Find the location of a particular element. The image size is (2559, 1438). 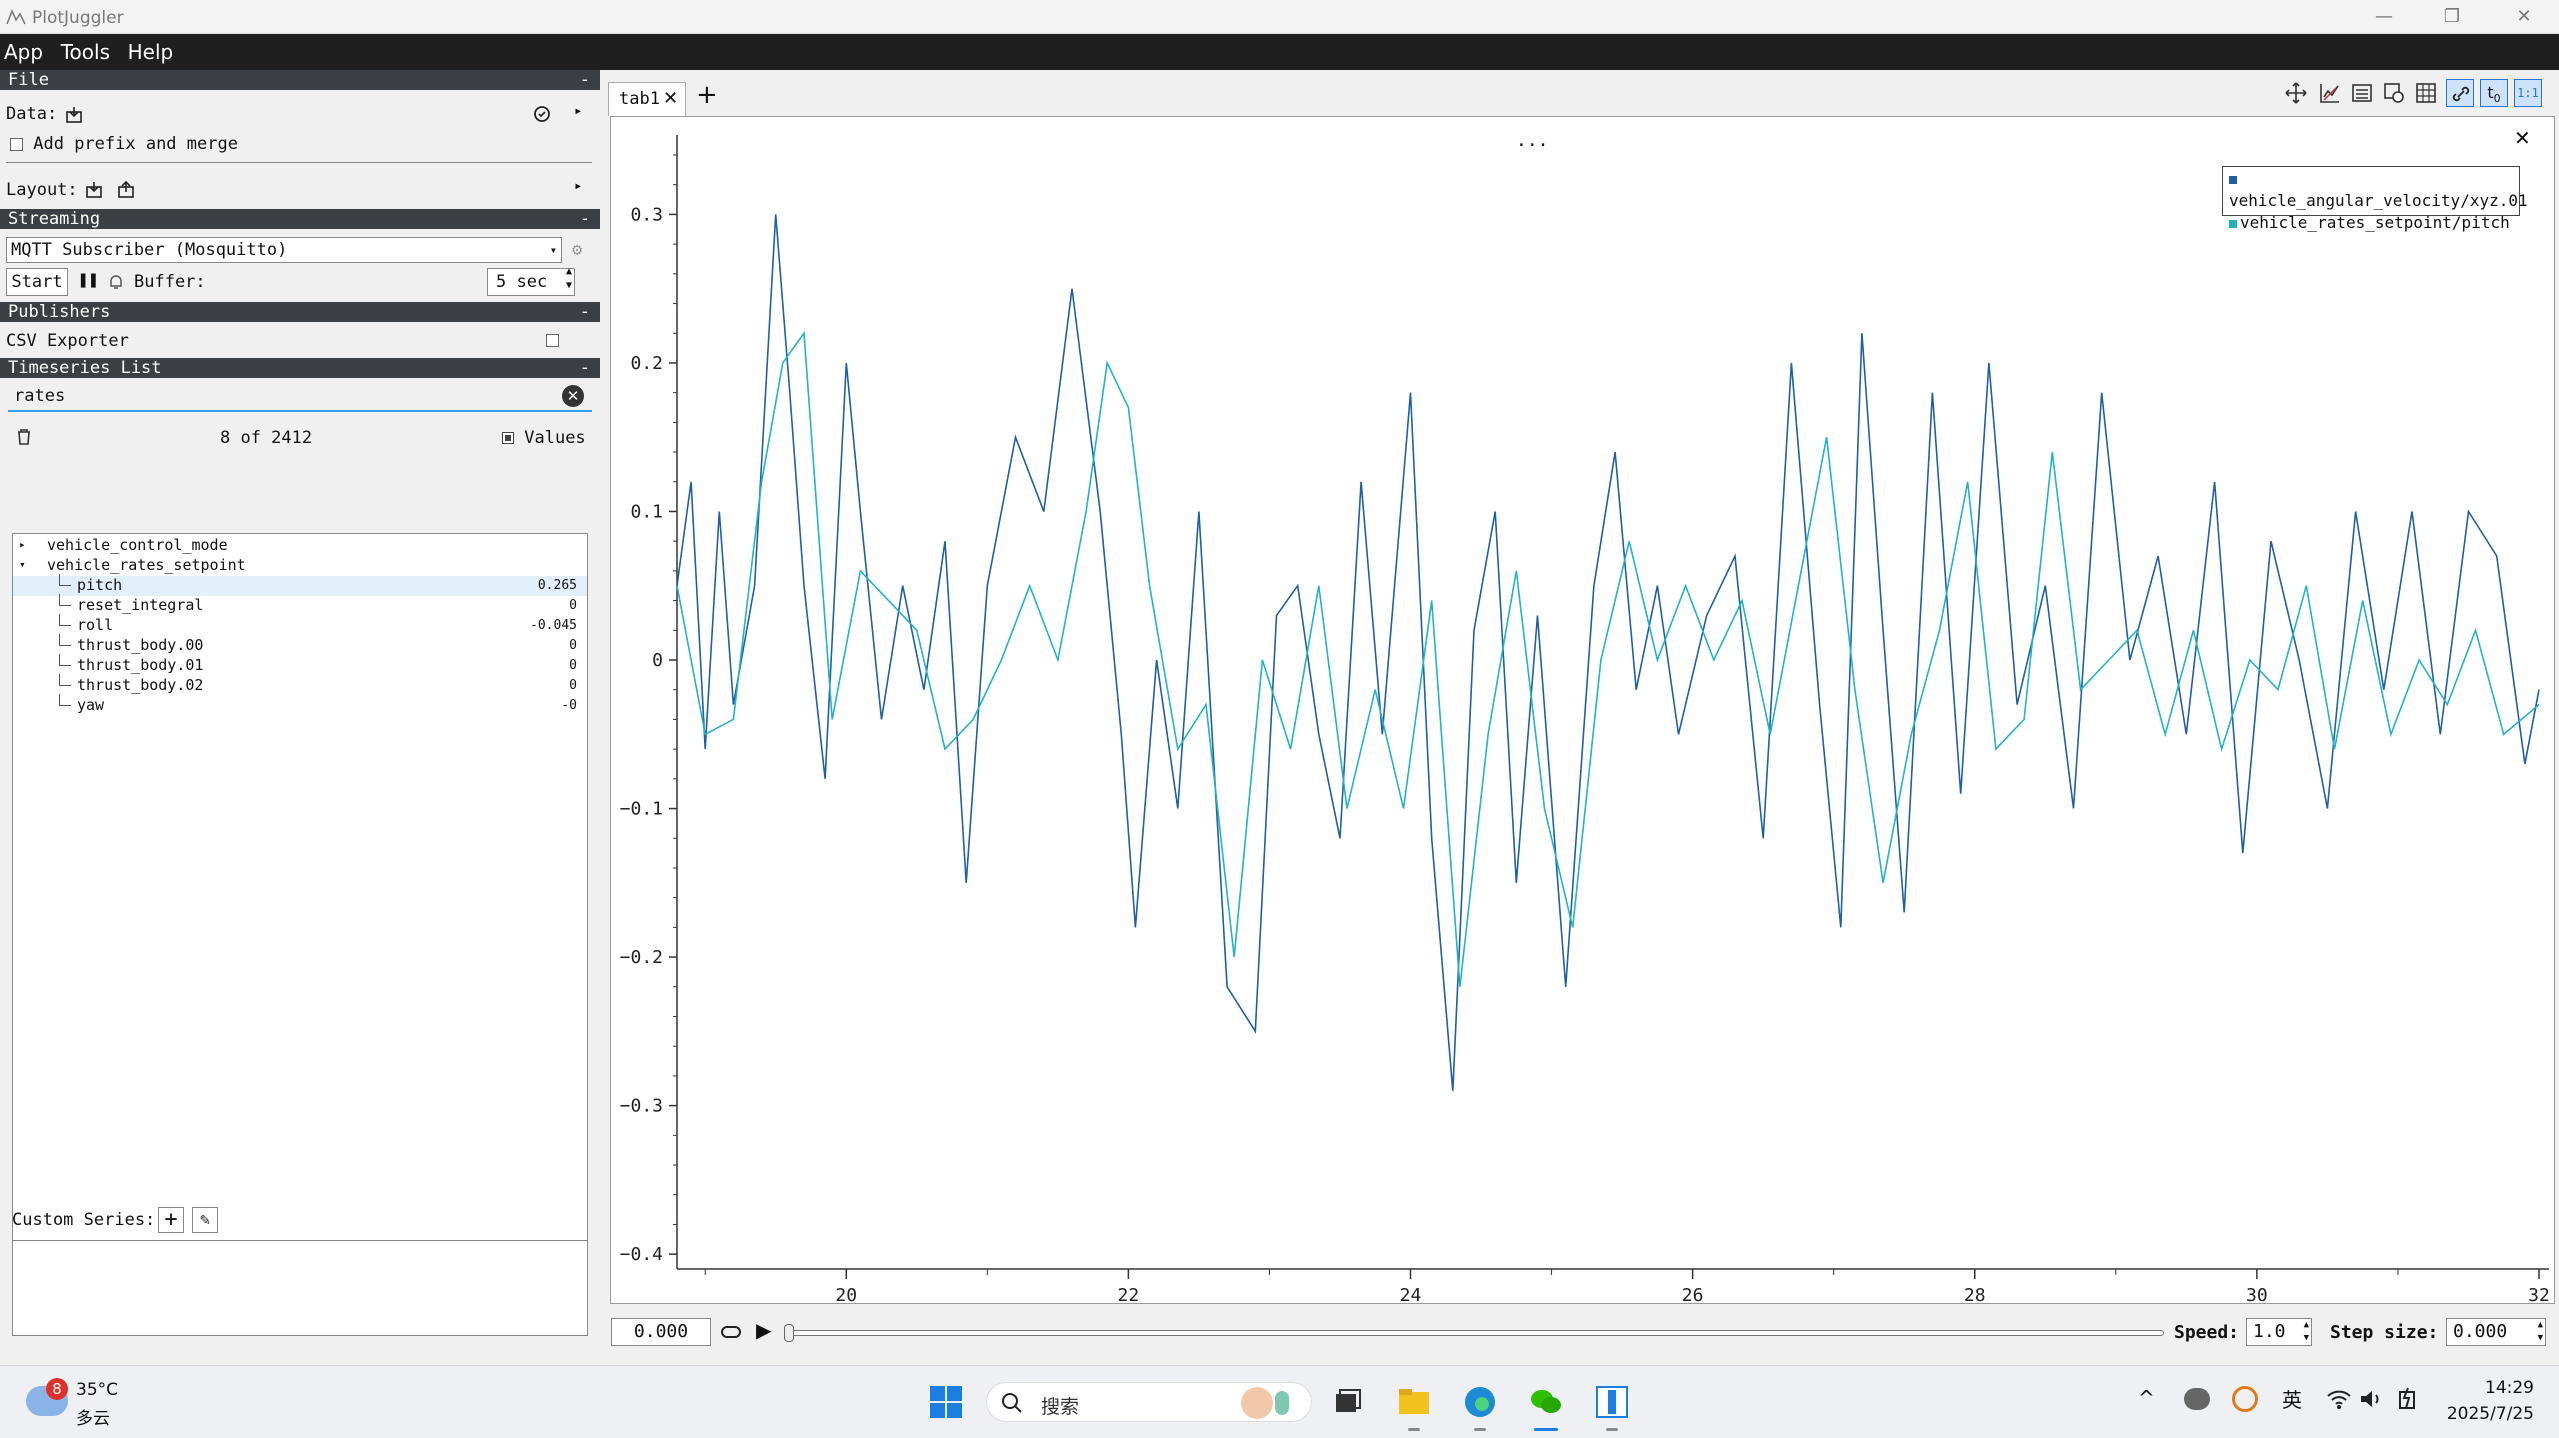

restore-icon: ❐ is located at coordinates (2452, 17).